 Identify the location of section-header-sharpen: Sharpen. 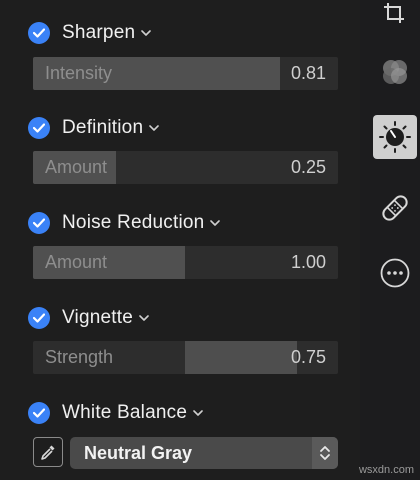
(90, 33).